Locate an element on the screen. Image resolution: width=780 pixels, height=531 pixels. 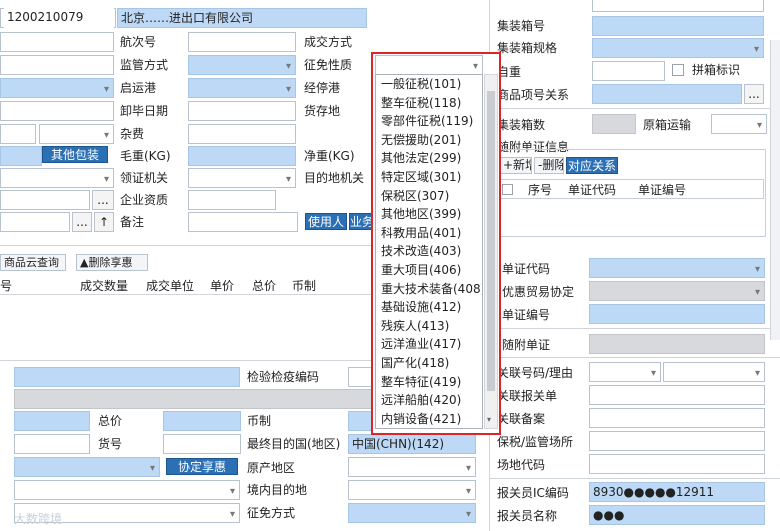
final-country-field: 中国(CHN)(142) is located at coordinates (412, 444).